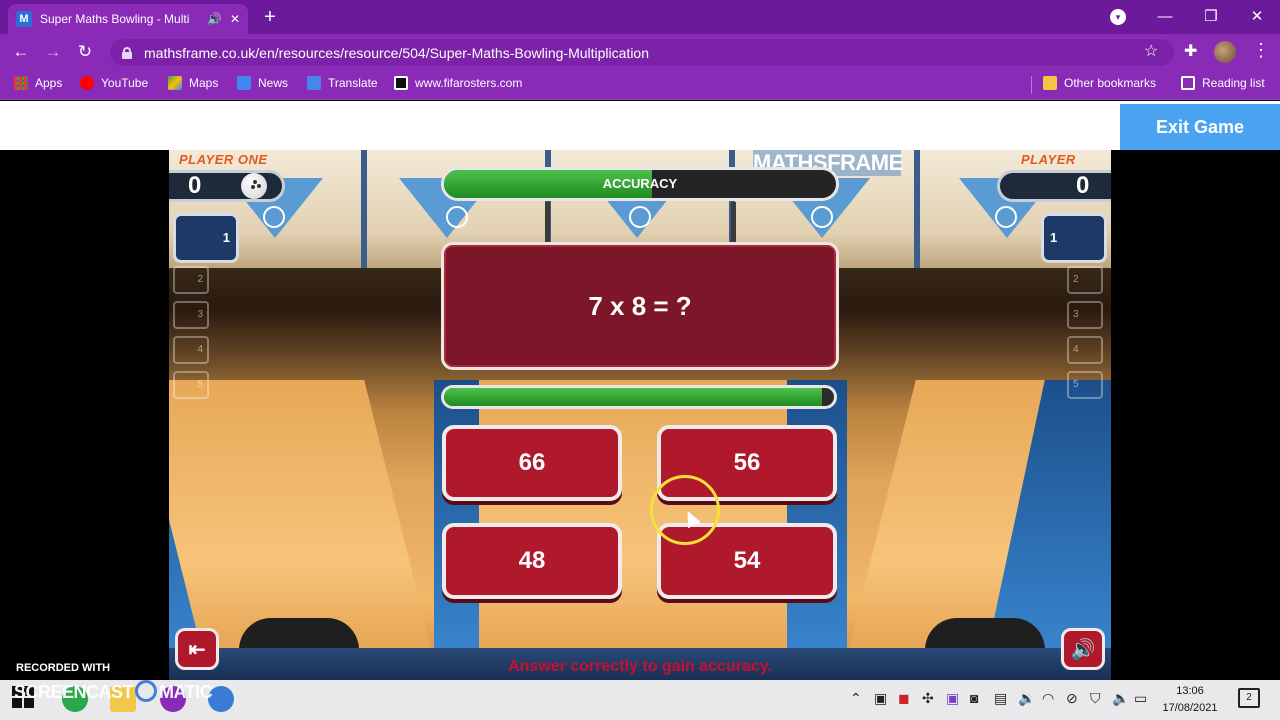 The height and width of the screenshot is (720, 1280). What do you see at coordinates (985, 634) in the screenshot?
I see `ball-return-right` at bounding box center [985, 634].